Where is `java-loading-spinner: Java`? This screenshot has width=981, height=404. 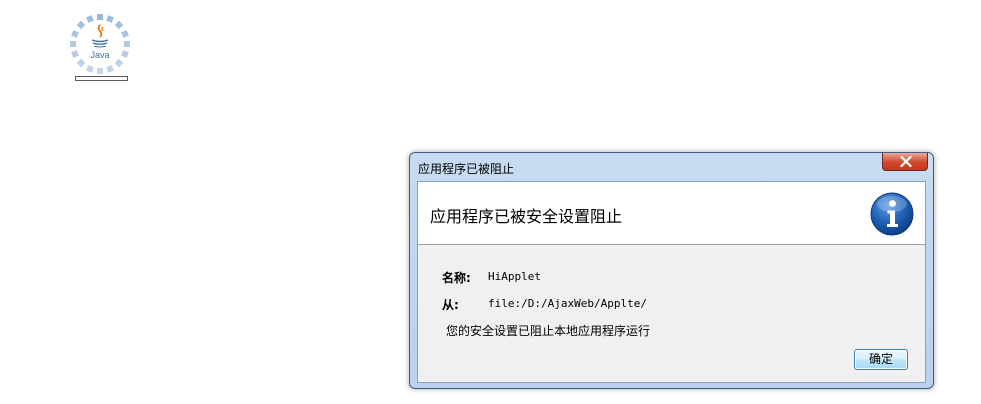 java-loading-spinner: Java is located at coordinates (100, 48).